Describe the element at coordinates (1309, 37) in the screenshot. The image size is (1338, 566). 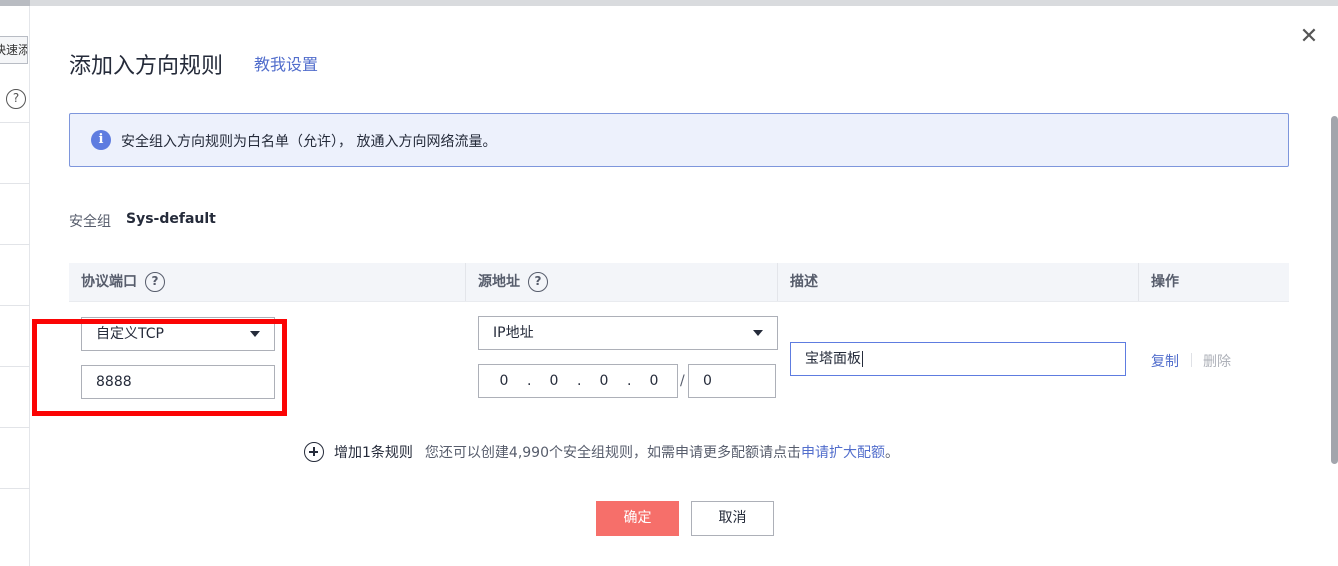
I see `close-icon: ✕` at that location.